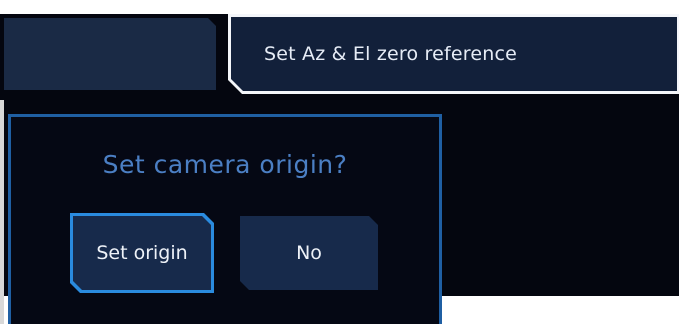 This screenshot has width=679, height=324. What do you see at coordinates (391, 54) in the screenshot?
I see `tab-active-label: Set Az & El zero reference` at bounding box center [391, 54].